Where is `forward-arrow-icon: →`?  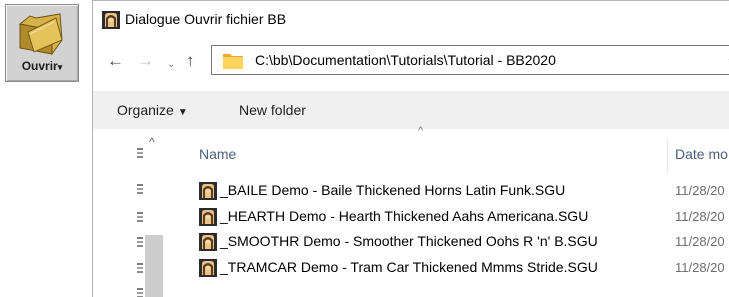
forward-arrow-icon: → is located at coordinates (145, 61).